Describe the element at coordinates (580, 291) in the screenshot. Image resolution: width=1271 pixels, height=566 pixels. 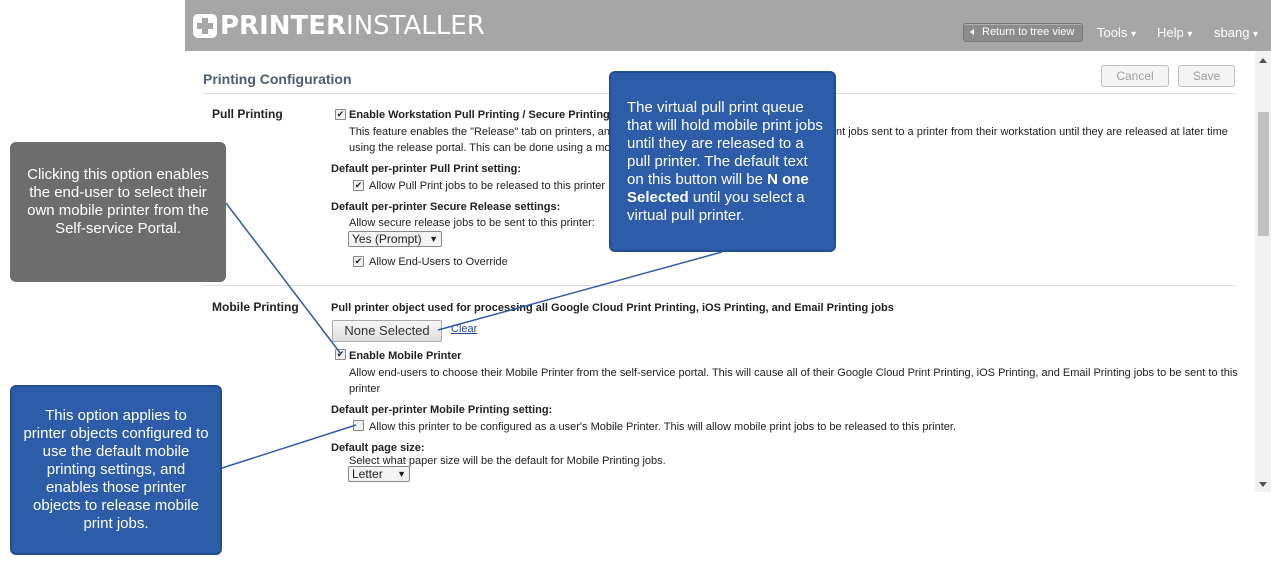
I see `blue-callout-line-top` at that location.